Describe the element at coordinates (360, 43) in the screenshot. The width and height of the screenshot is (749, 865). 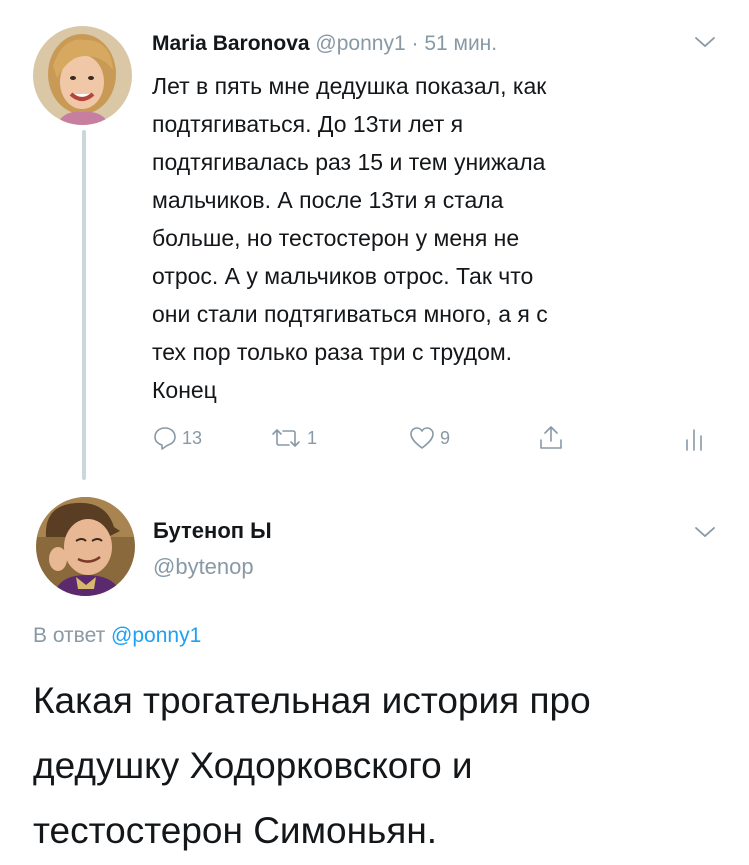
I see `author-handle: @ponny1` at that location.